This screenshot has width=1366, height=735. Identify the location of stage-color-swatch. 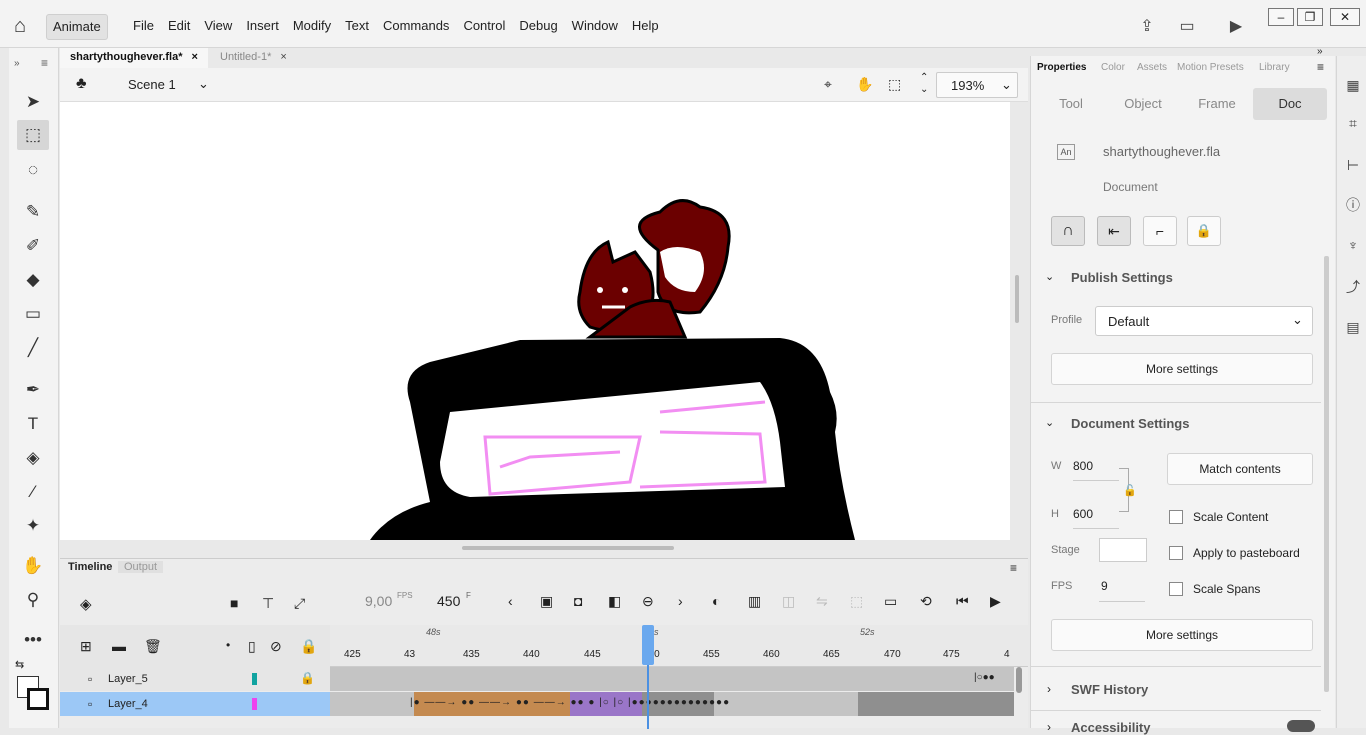
(1123, 550).